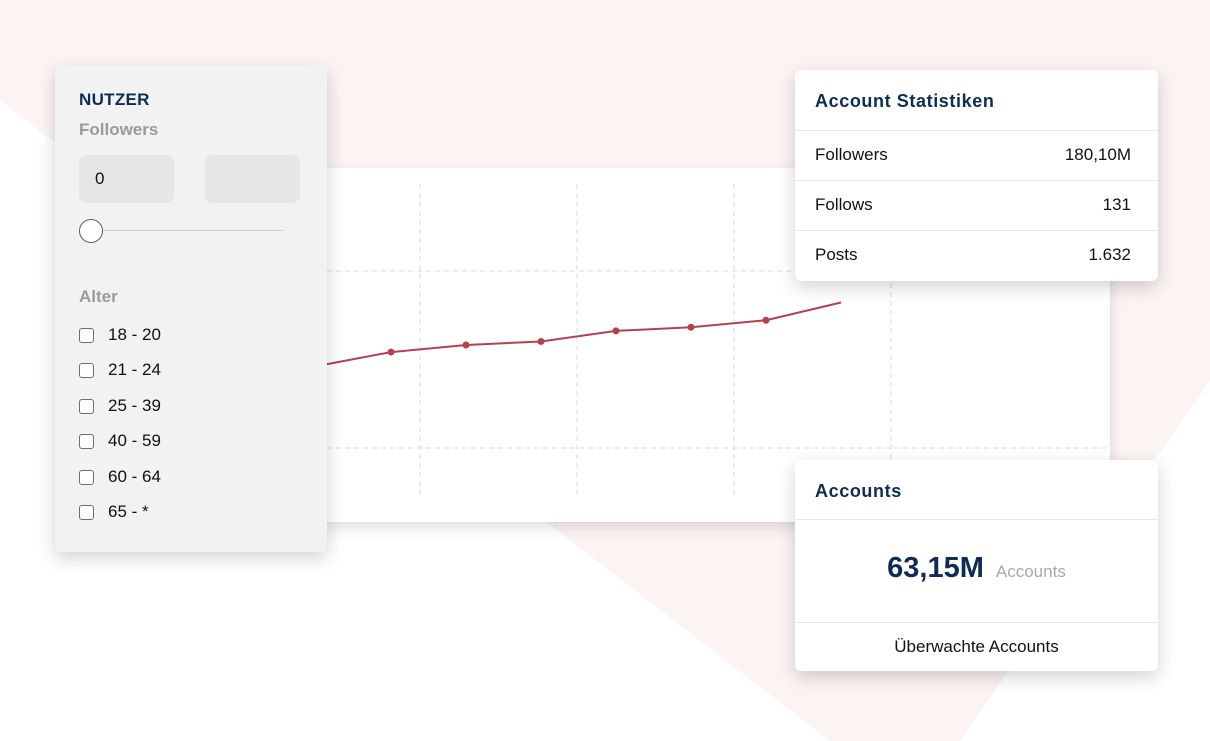  What do you see at coordinates (1097, 154) in the screenshot?
I see `stats-row-value: 180,10M` at bounding box center [1097, 154].